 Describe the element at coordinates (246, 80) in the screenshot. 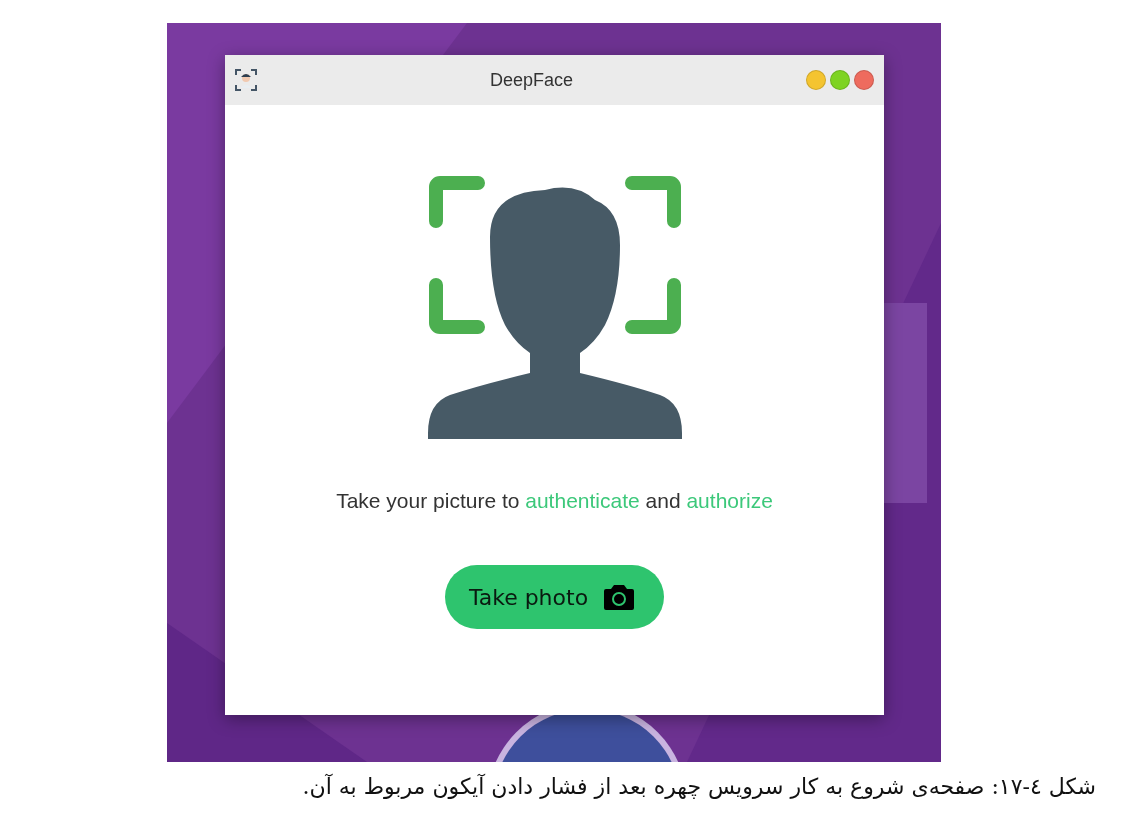

I see `app-icon` at that location.